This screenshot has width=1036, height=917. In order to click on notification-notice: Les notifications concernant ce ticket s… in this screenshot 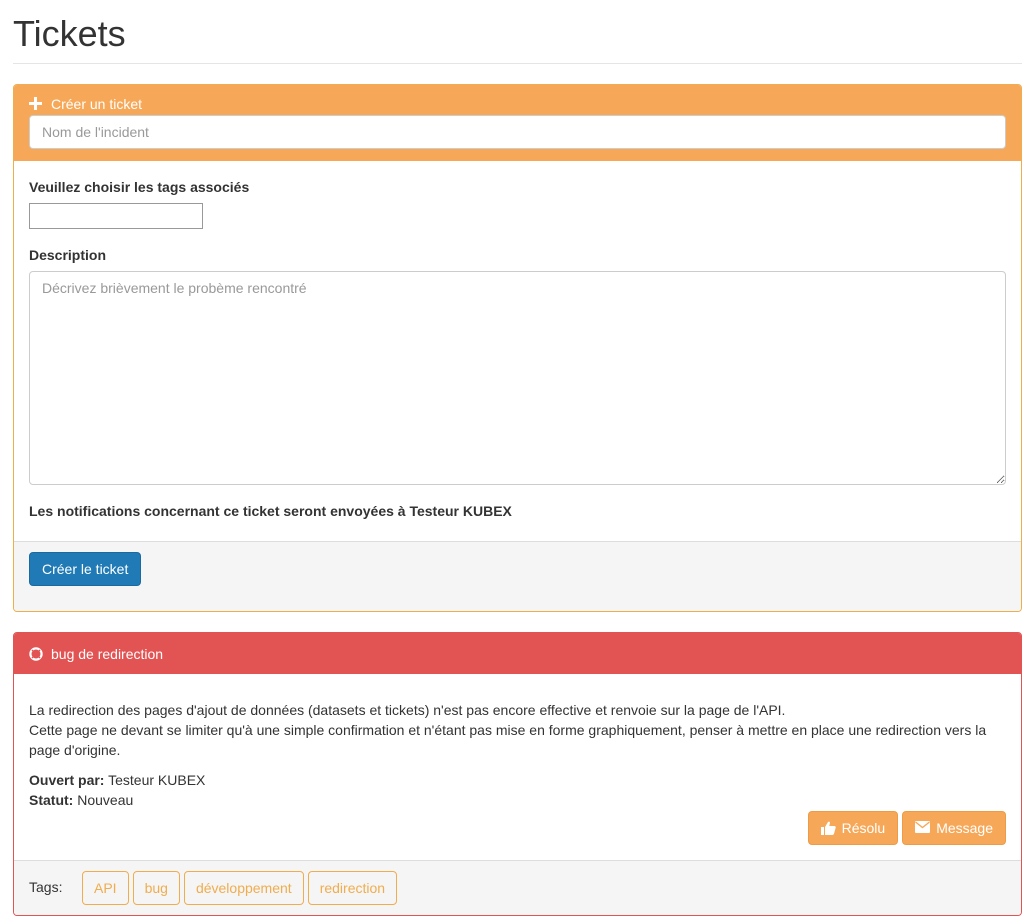, I will do `click(270, 511)`.